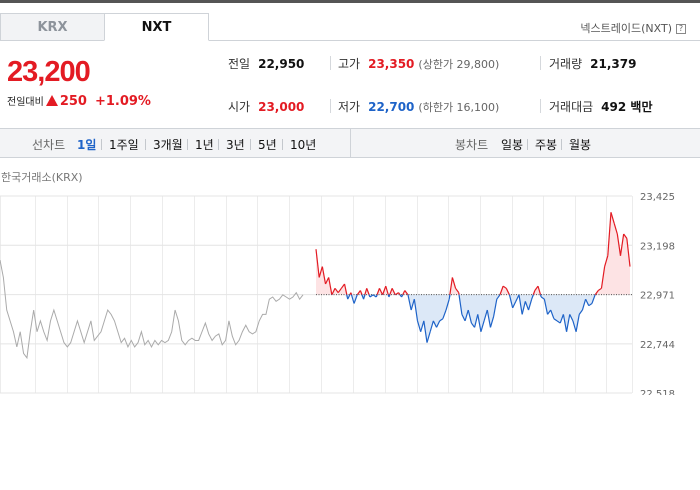  I want to click on tab-krx: KRX, so click(52, 27).